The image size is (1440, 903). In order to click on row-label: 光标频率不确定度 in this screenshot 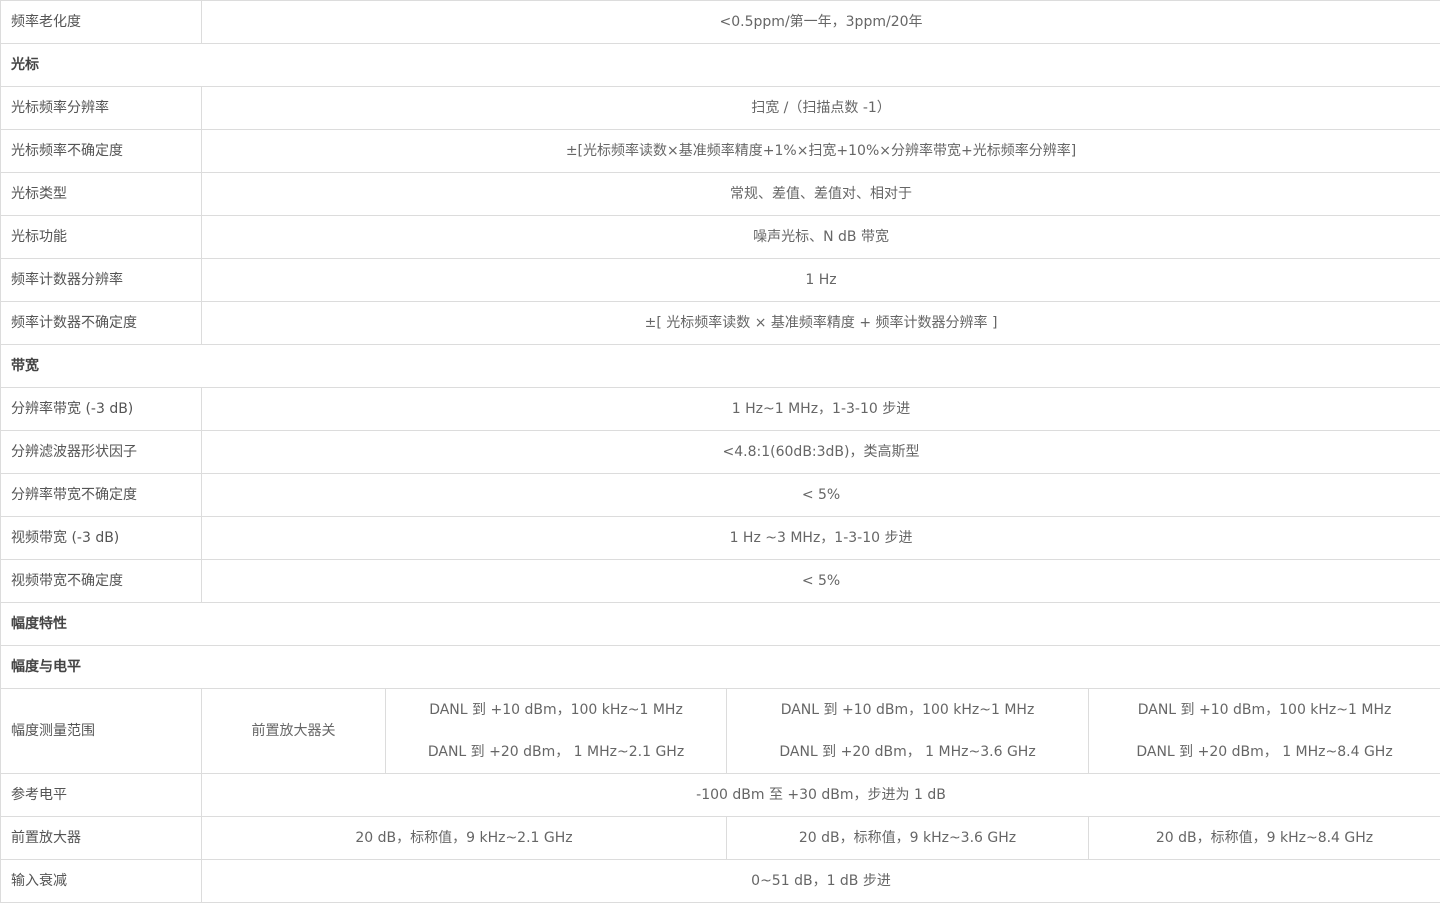, I will do `click(101, 151)`.